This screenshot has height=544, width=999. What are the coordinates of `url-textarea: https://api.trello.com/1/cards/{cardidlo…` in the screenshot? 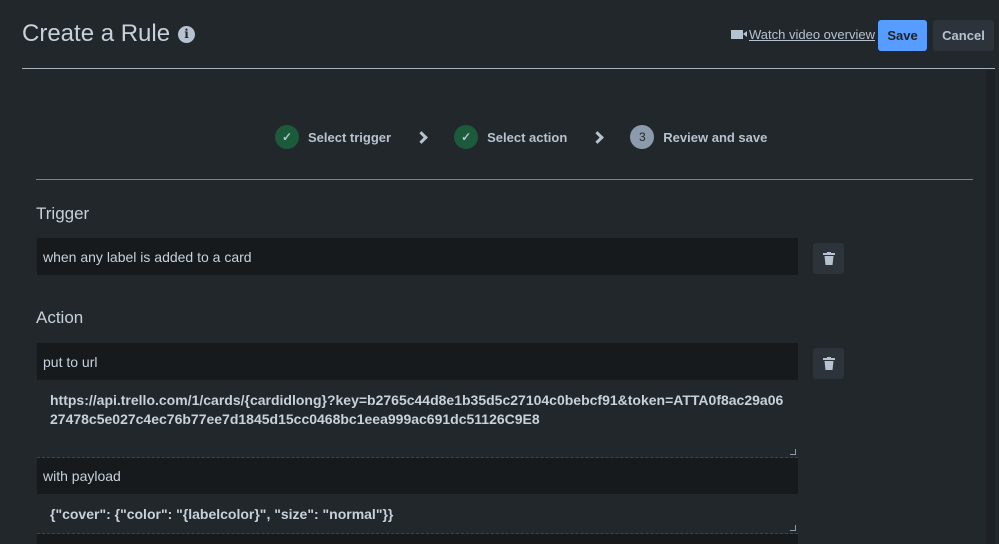 It's located at (417, 419).